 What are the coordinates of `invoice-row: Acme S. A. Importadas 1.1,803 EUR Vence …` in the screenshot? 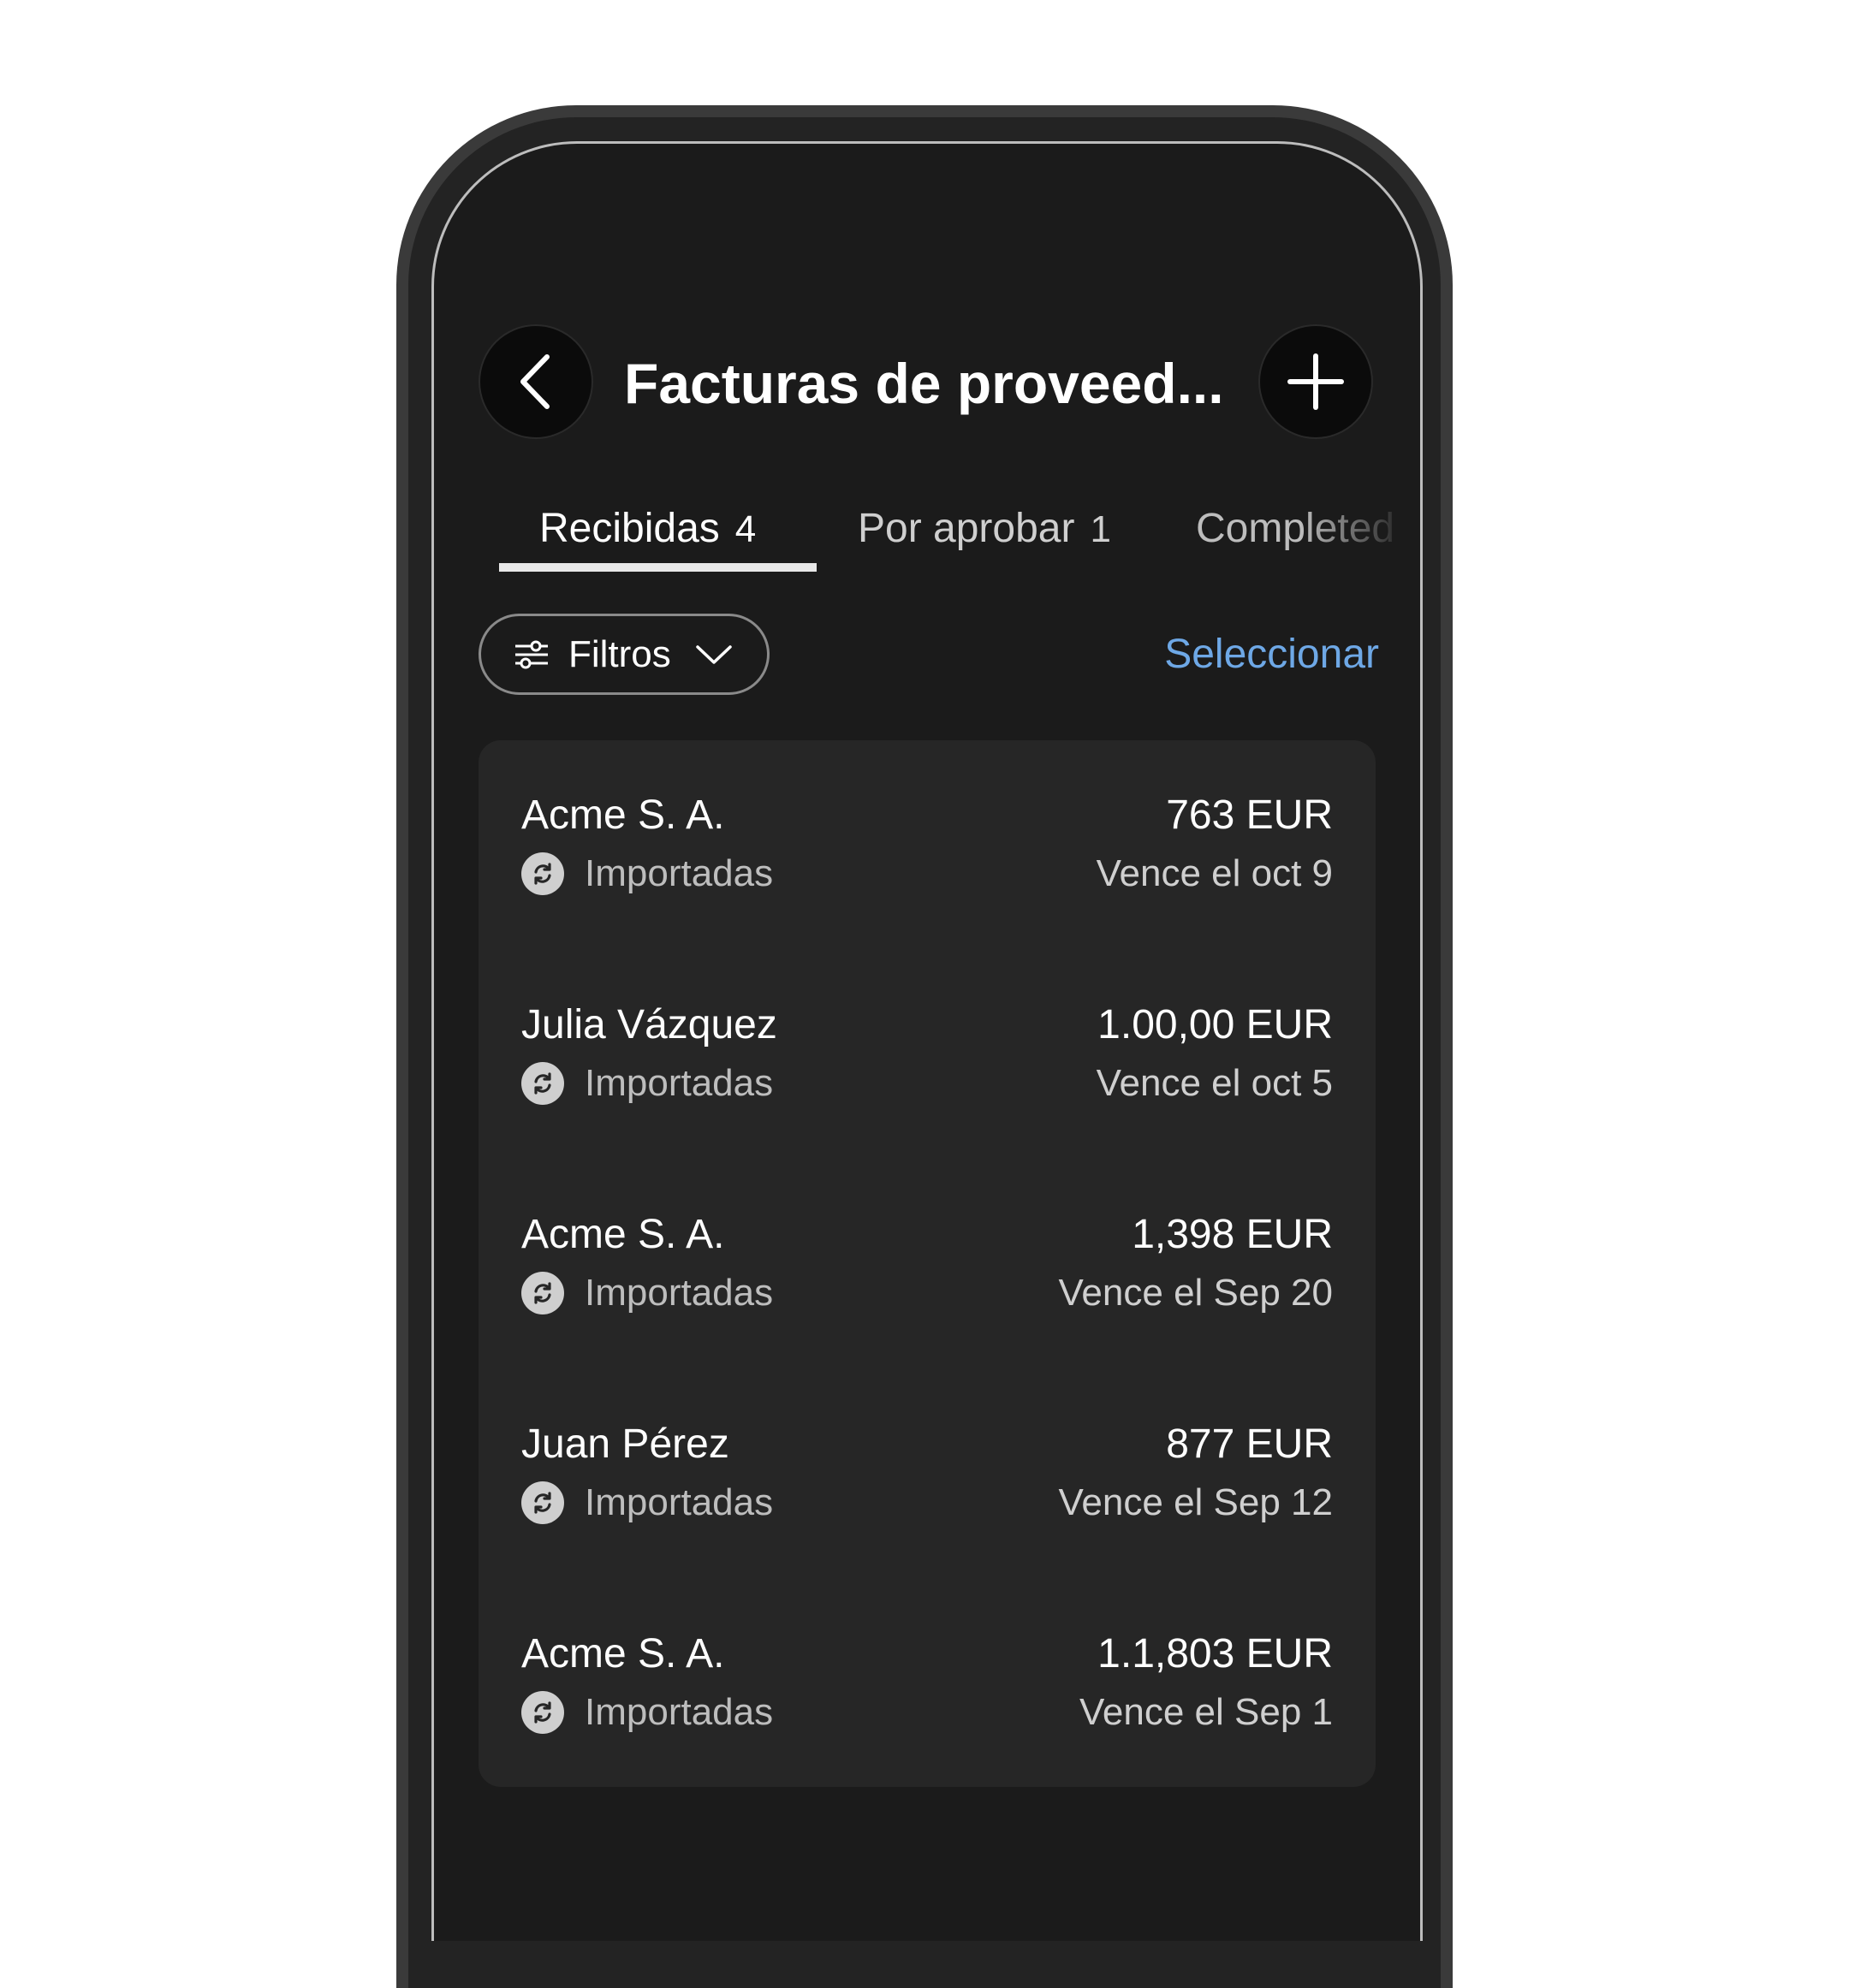 It's located at (927, 1684).